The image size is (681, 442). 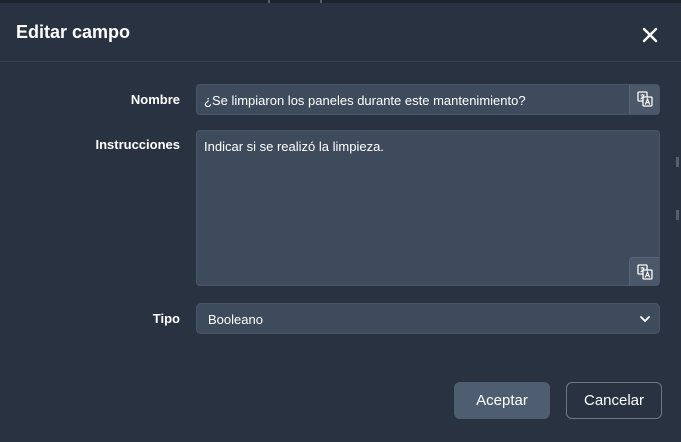 What do you see at coordinates (614, 400) in the screenshot?
I see `cancel-button: Cancelar` at bounding box center [614, 400].